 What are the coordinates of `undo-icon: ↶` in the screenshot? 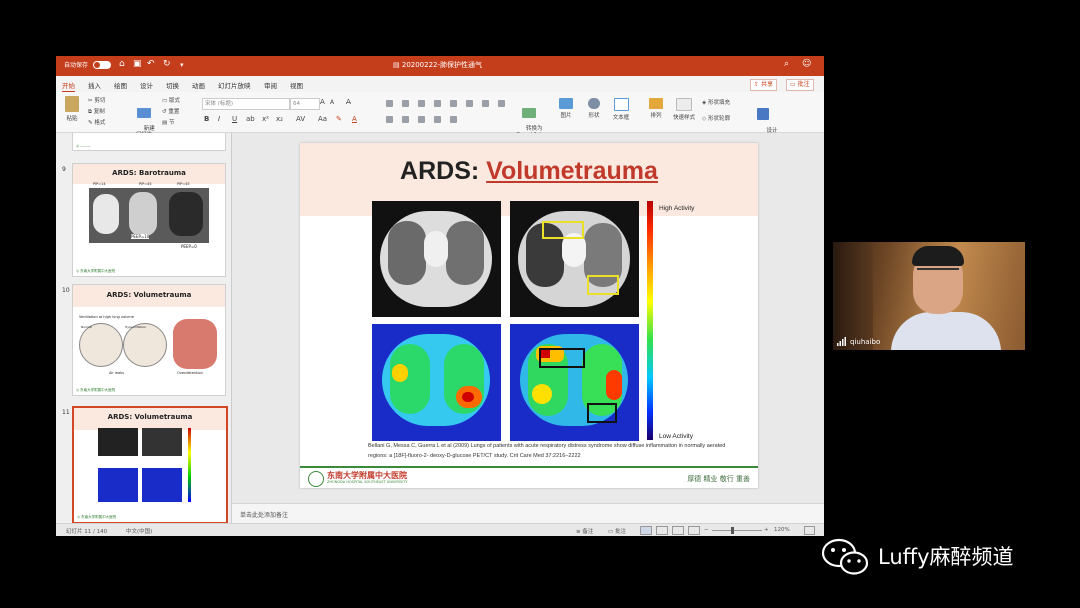 It's located at (151, 64).